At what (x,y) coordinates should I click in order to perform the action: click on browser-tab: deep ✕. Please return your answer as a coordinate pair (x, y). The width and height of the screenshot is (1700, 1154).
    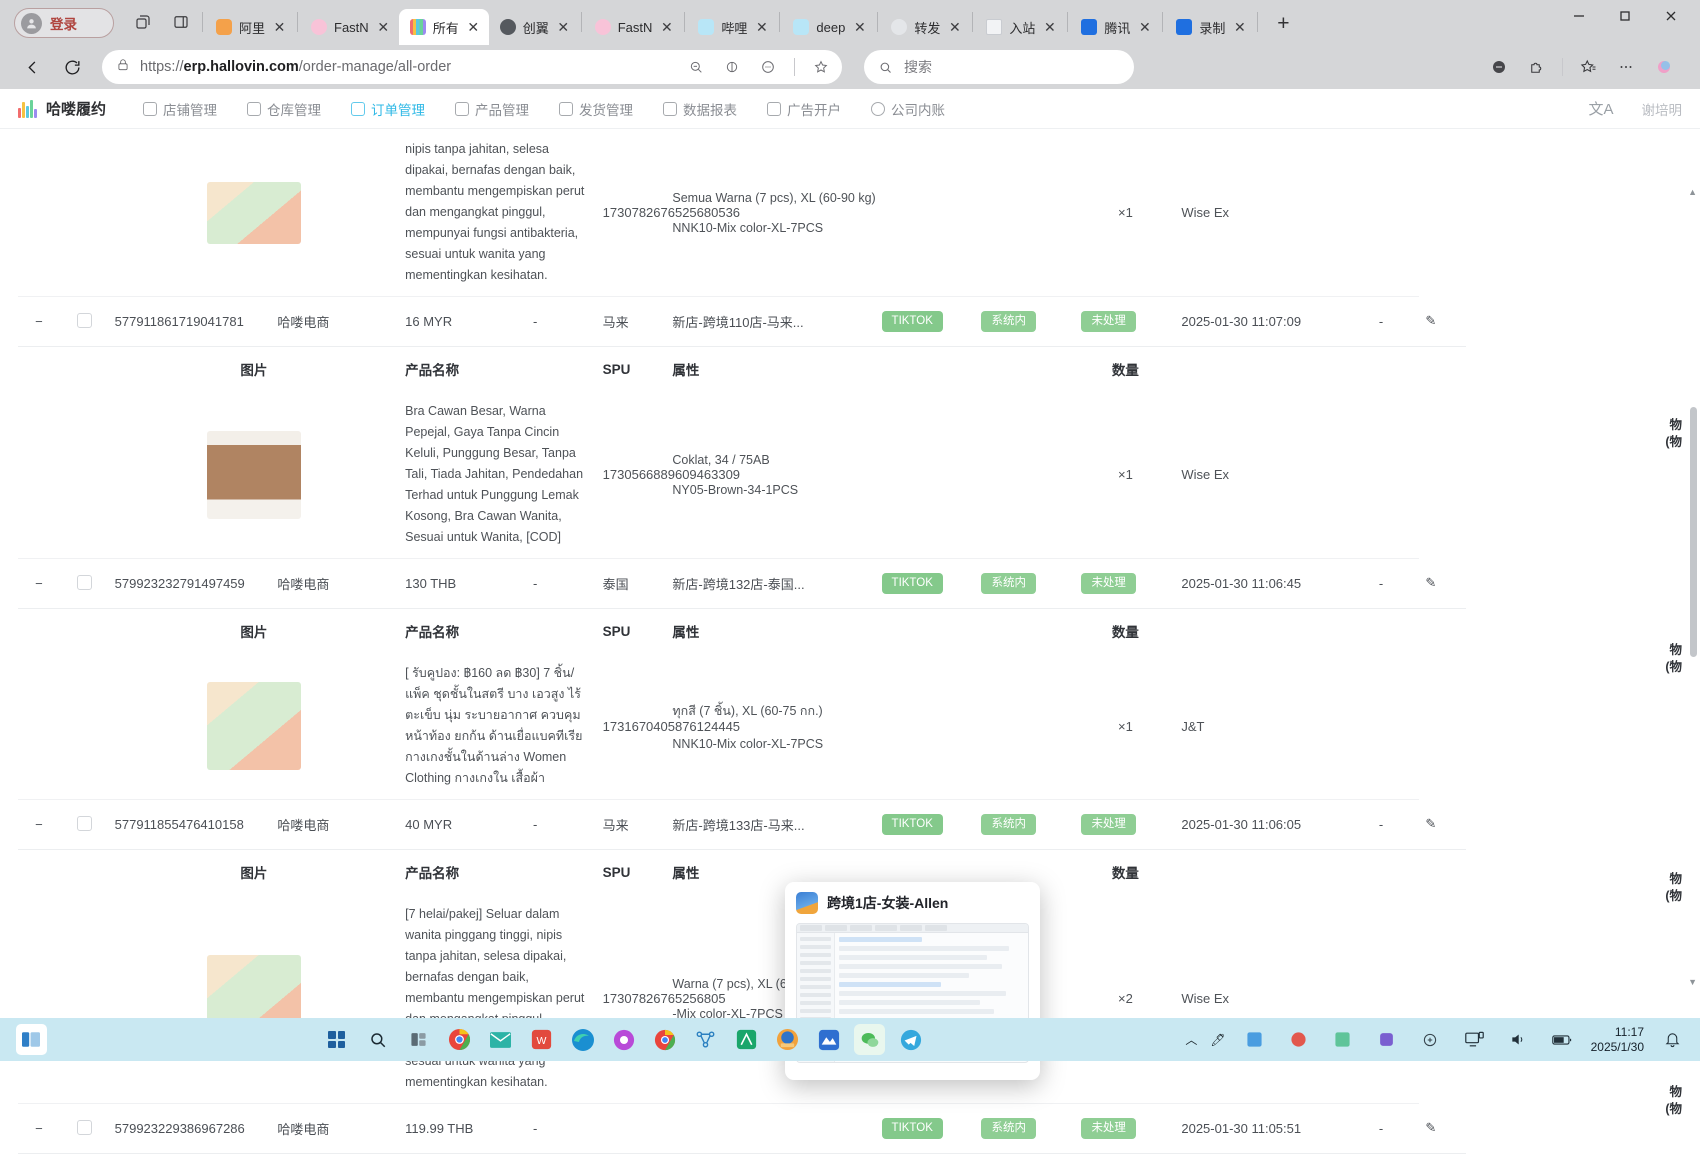
    Looking at the image, I should click on (828, 27).